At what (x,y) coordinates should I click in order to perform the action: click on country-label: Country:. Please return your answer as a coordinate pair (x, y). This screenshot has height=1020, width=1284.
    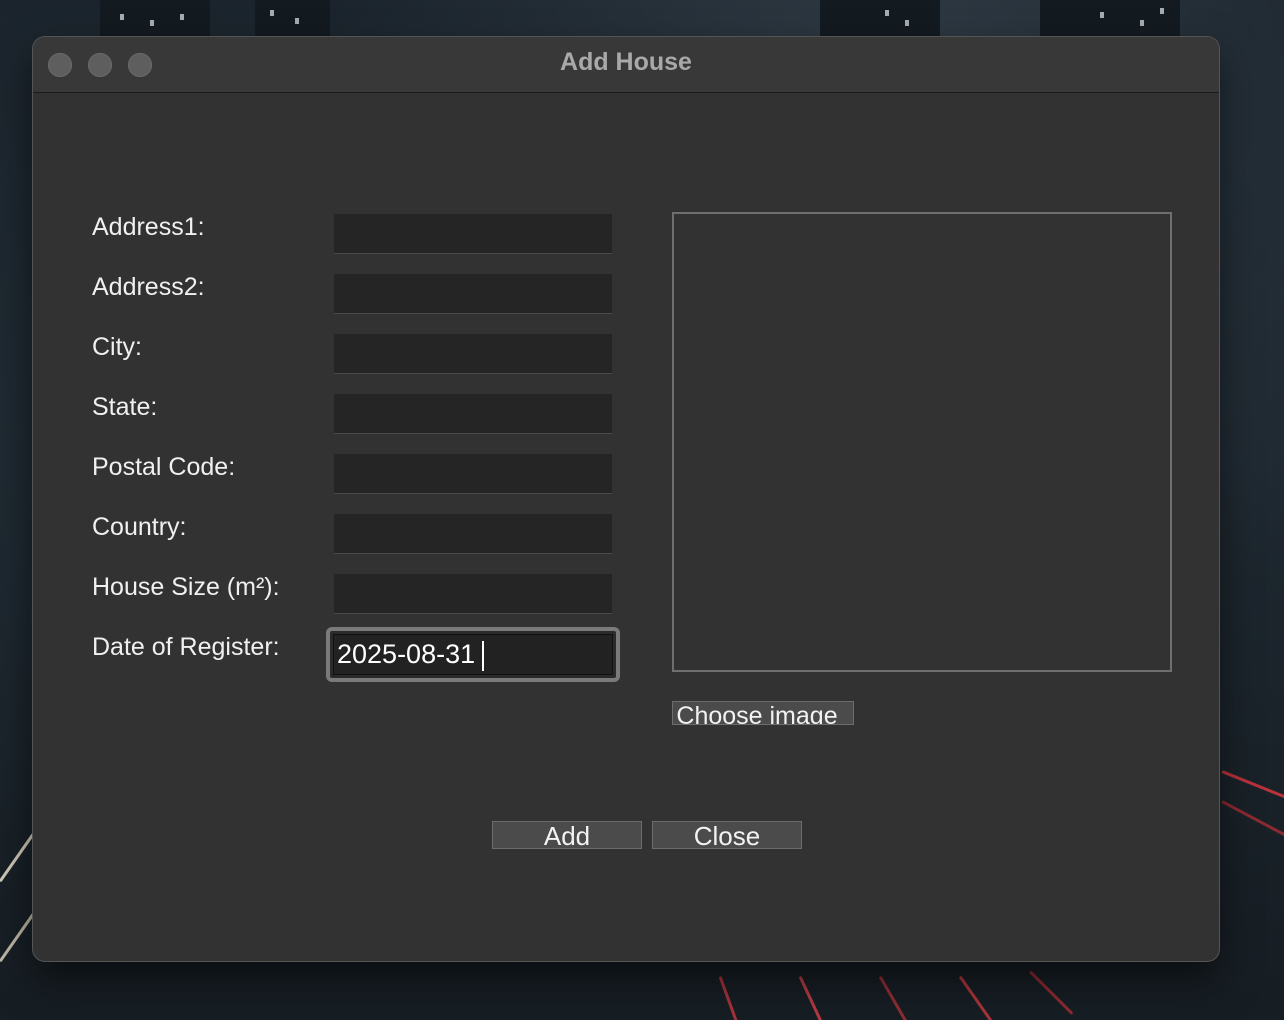
    Looking at the image, I should click on (139, 527).